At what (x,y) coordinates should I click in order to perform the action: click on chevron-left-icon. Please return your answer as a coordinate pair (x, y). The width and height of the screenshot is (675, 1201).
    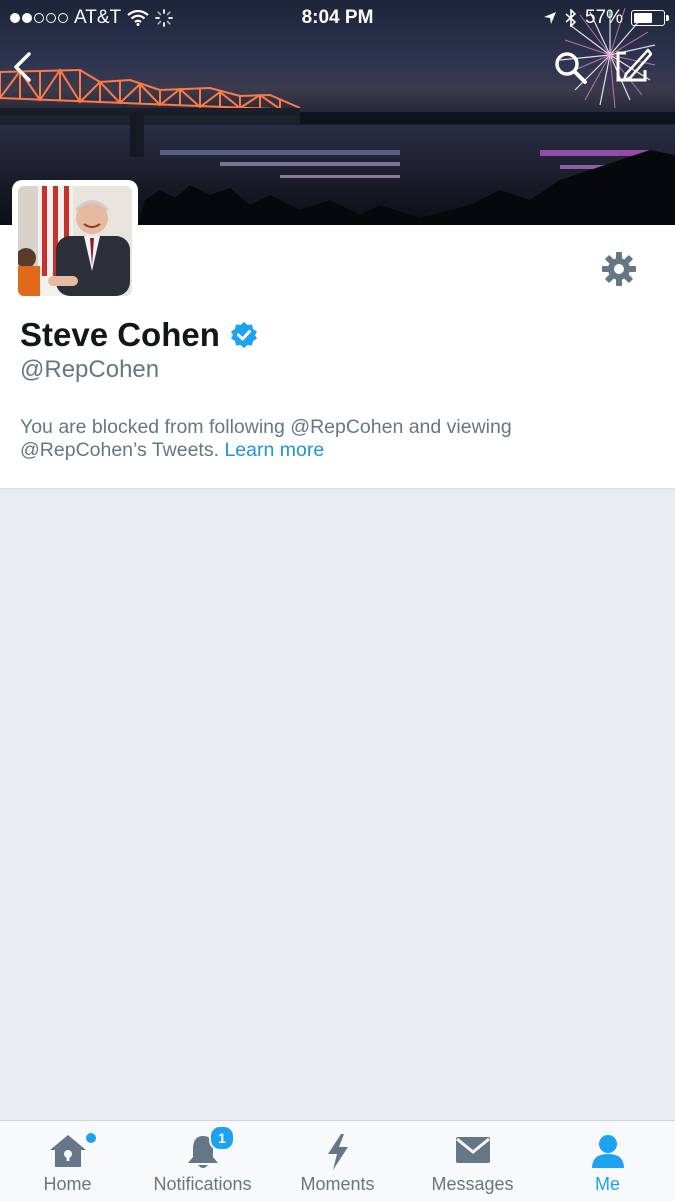
    Looking at the image, I should click on (22, 67).